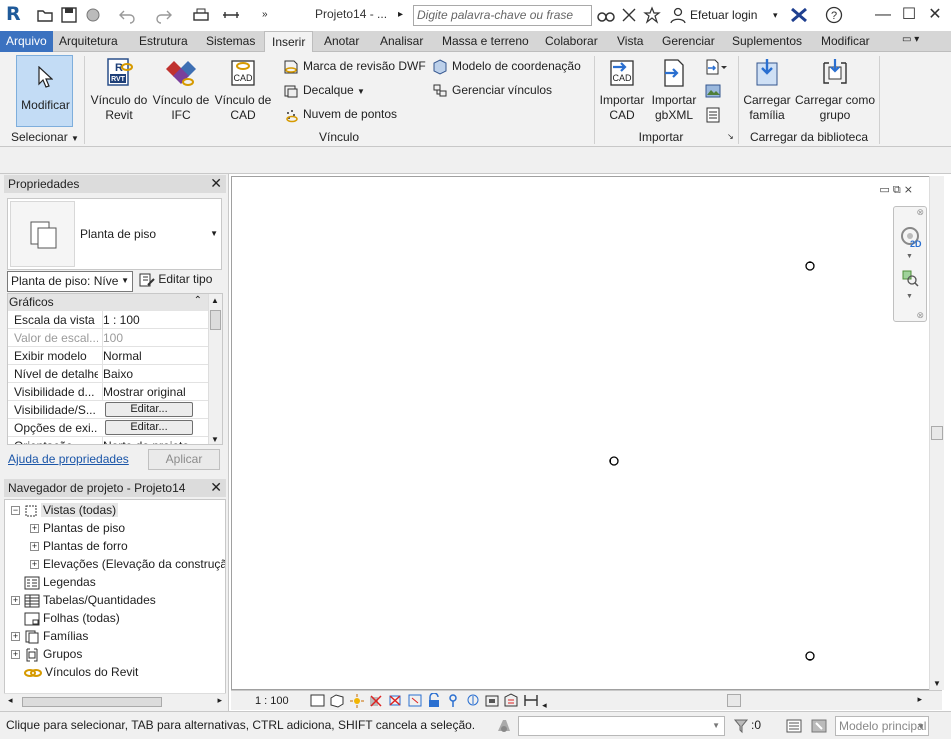  I want to click on tab-modificar: Modificar, so click(845, 41).